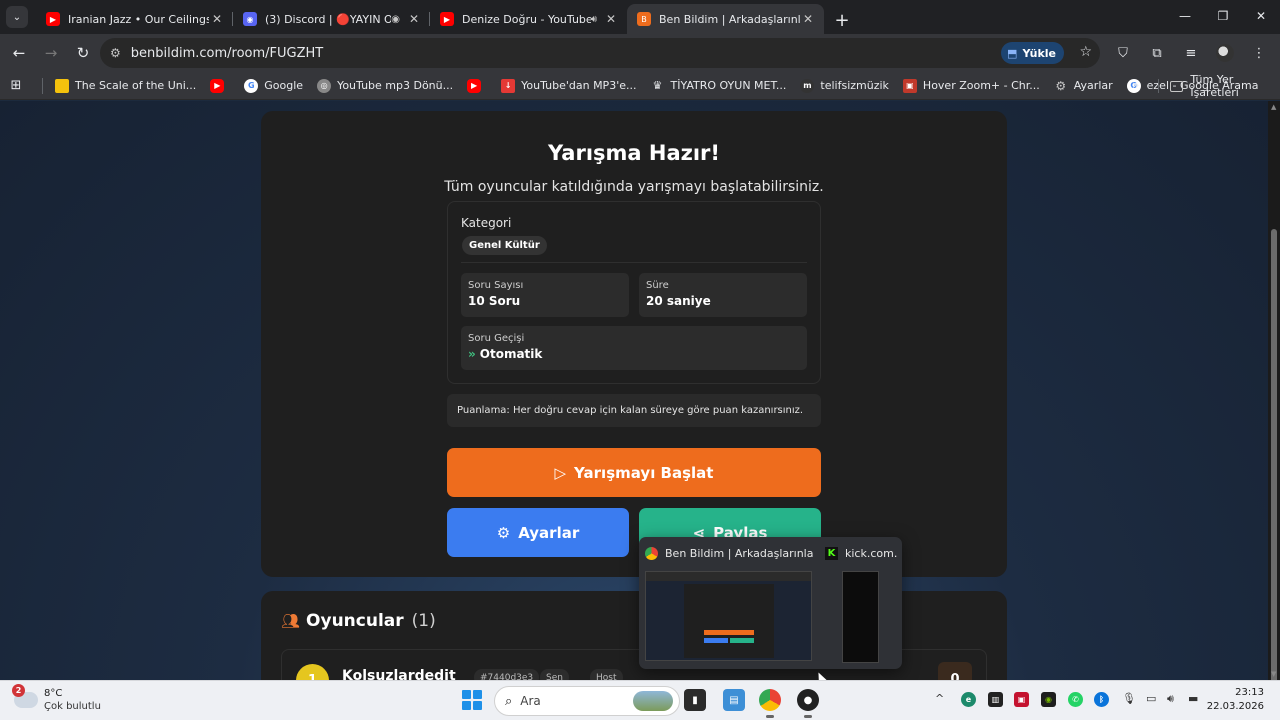 This screenshot has height=720, width=1280. What do you see at coordinates (51, 53) in the screenshot?
I see `forward-icon: →` at bounding box center [51, 53].